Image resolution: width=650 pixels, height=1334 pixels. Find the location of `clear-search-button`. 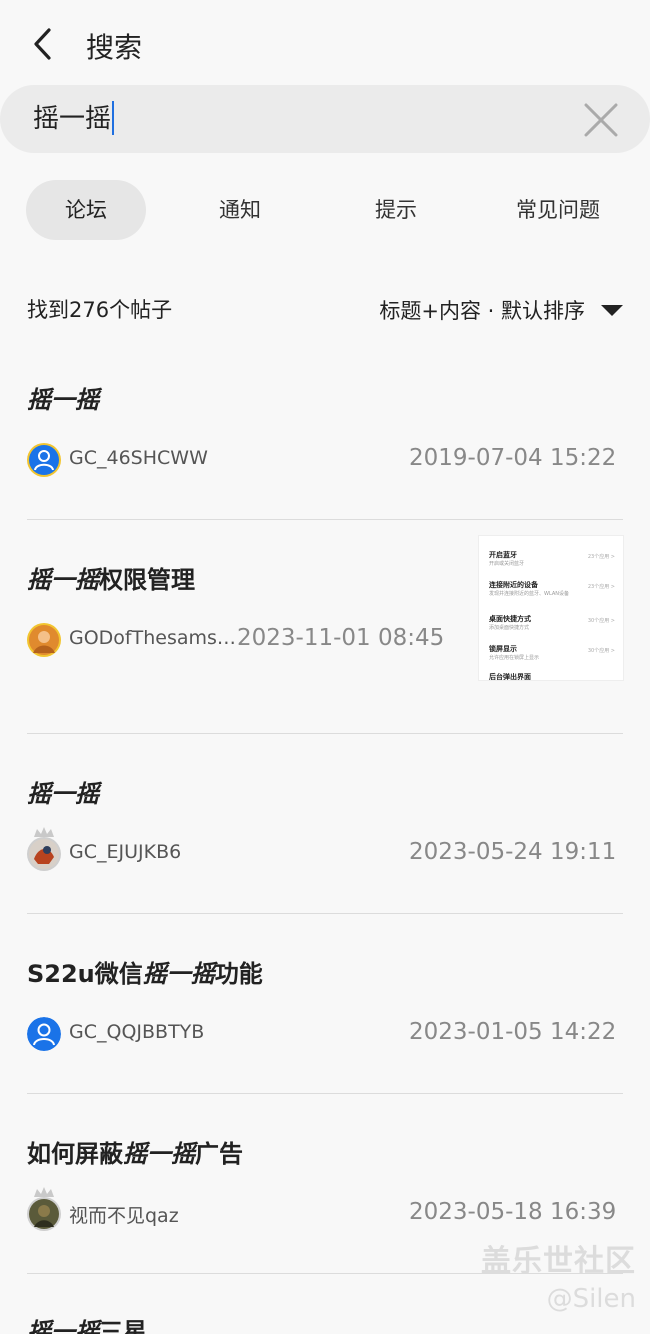

clear-search-button is located at coordinates (601, 120).